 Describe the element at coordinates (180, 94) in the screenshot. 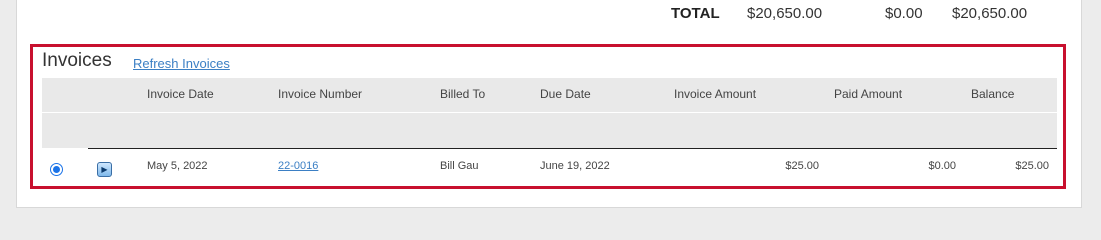

I see `column-header-invoice-date: Invoice Date` at that location.